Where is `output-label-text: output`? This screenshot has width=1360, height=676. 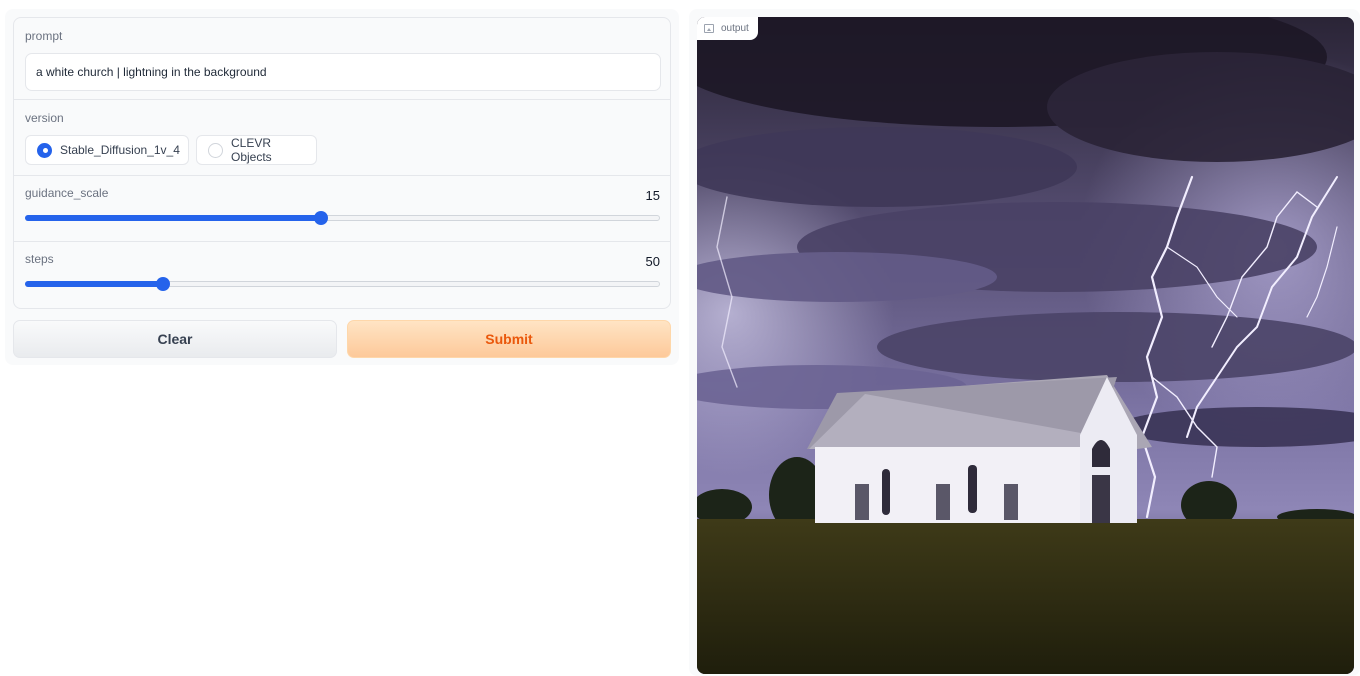
output-label-text: output is located at coordinates (735, 28).